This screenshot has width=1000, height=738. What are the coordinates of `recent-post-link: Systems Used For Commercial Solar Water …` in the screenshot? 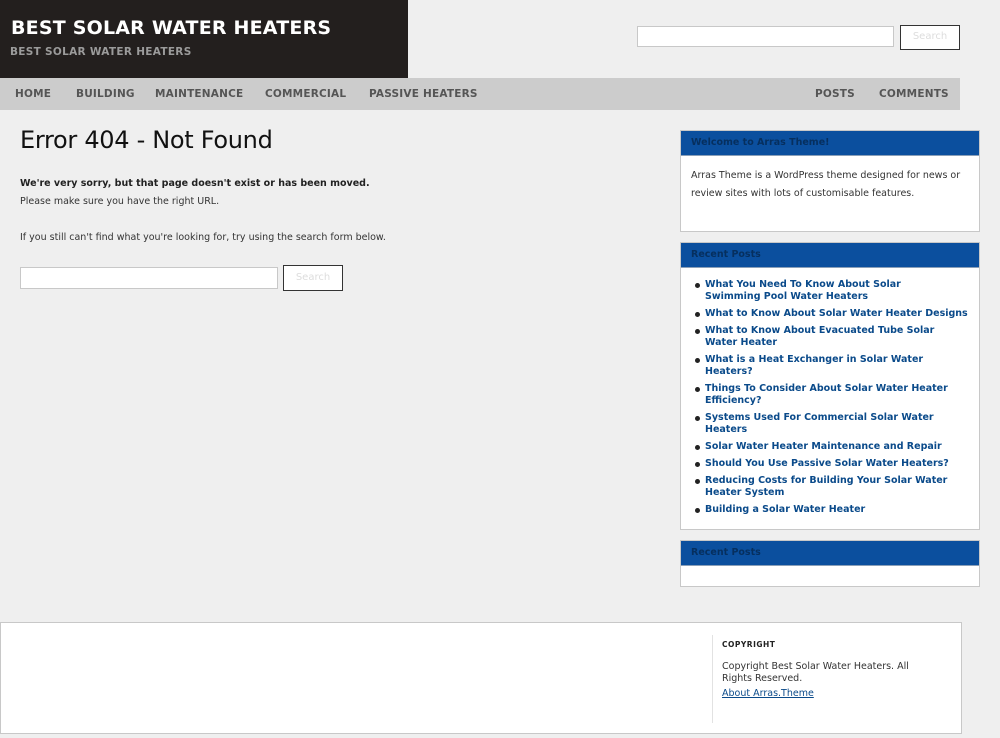 It's located at (830, 424).